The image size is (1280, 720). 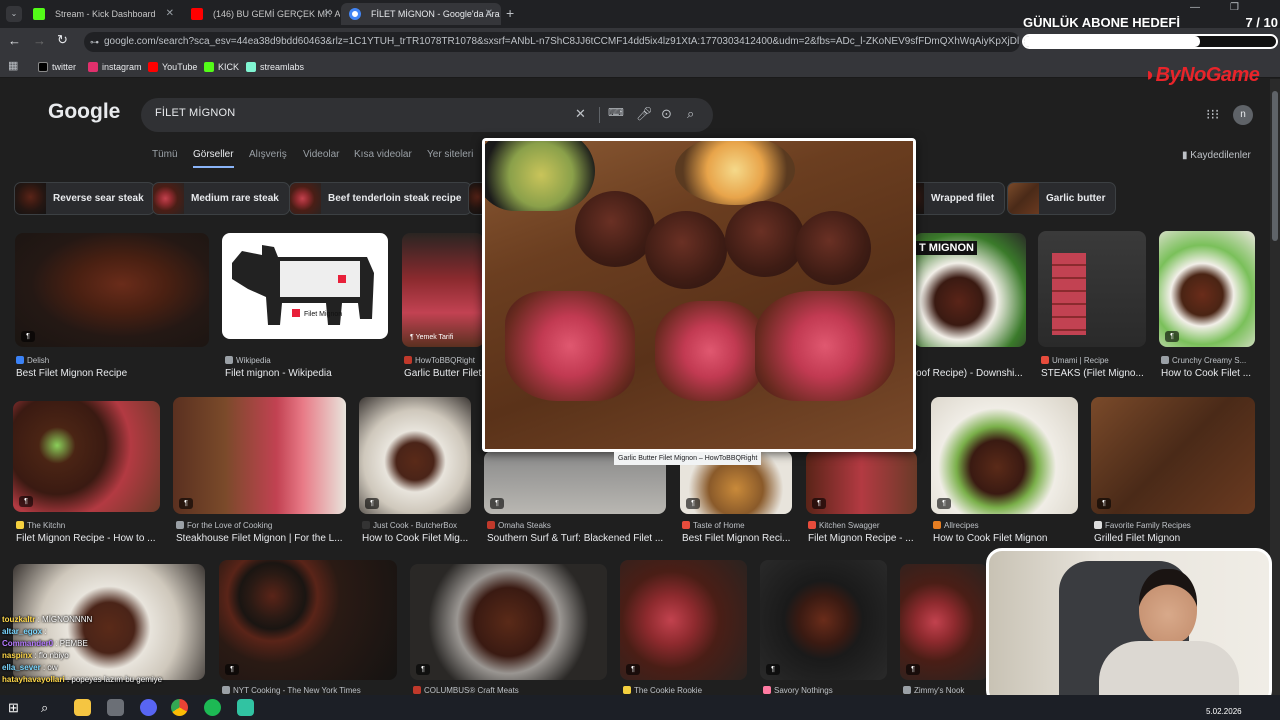 I want to click on site-info-icon: ⊶, so click(x=94, y=42).